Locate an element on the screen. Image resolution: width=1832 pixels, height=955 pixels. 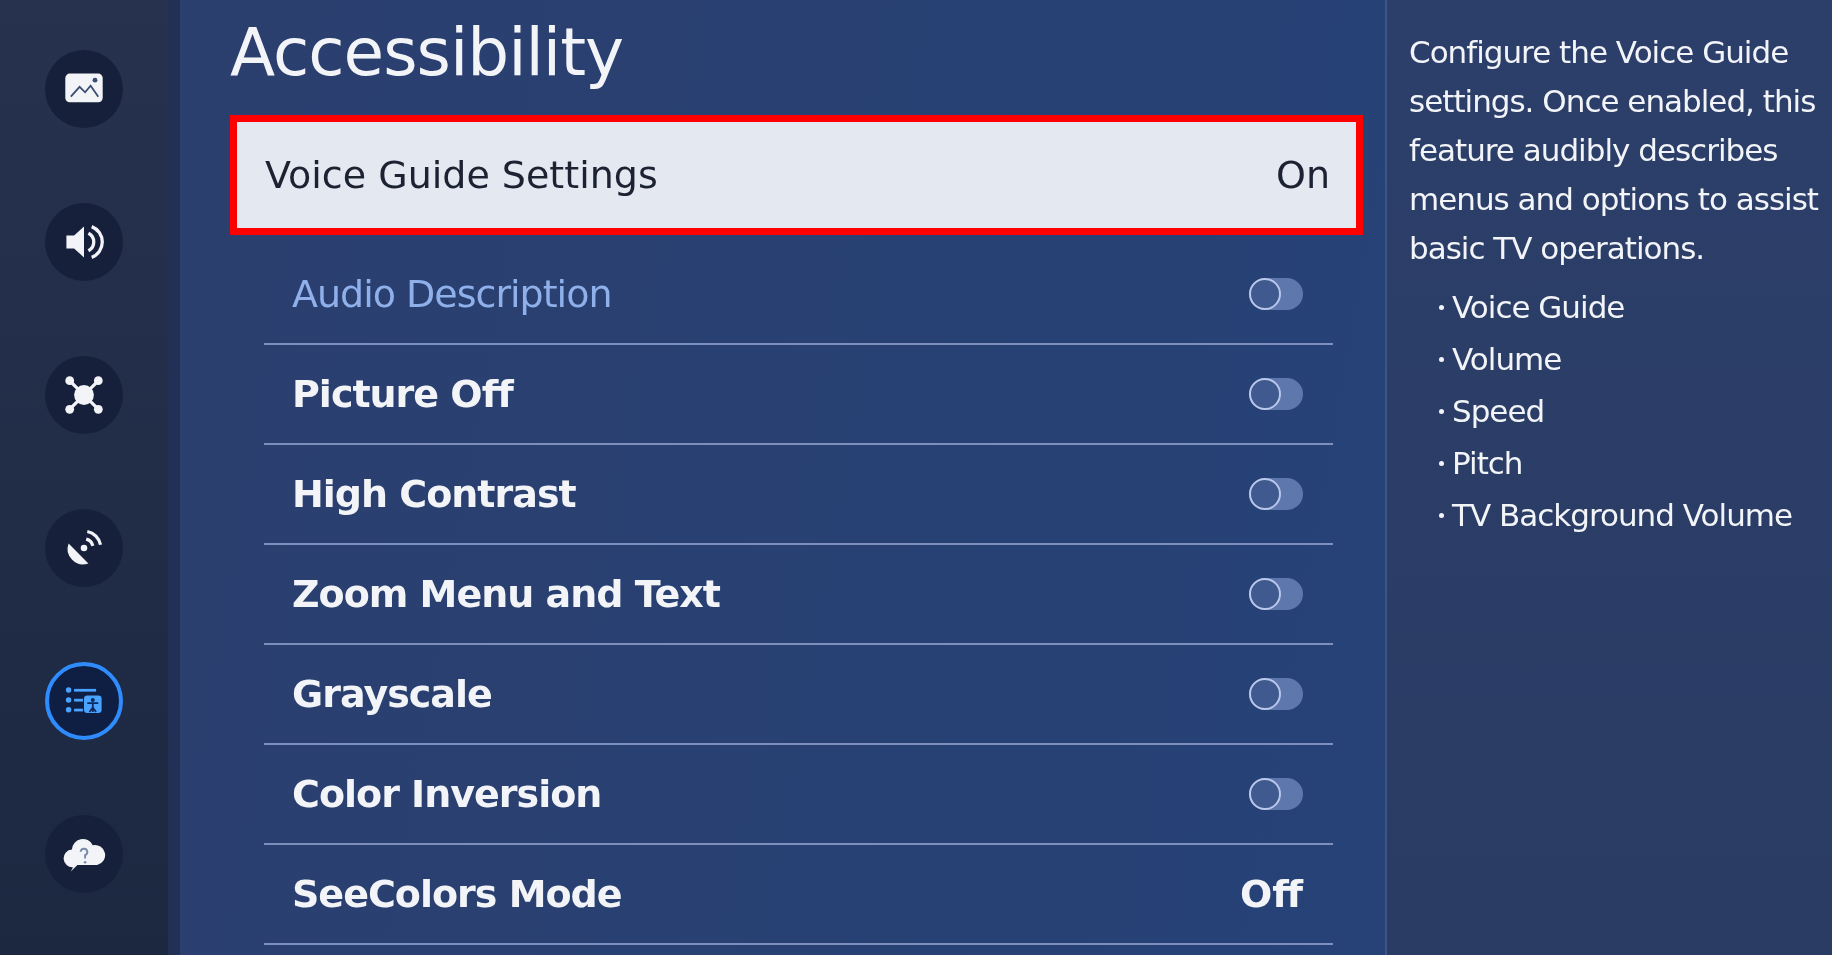
menu-item: Color Inversion is located at coordinates (798, 795).